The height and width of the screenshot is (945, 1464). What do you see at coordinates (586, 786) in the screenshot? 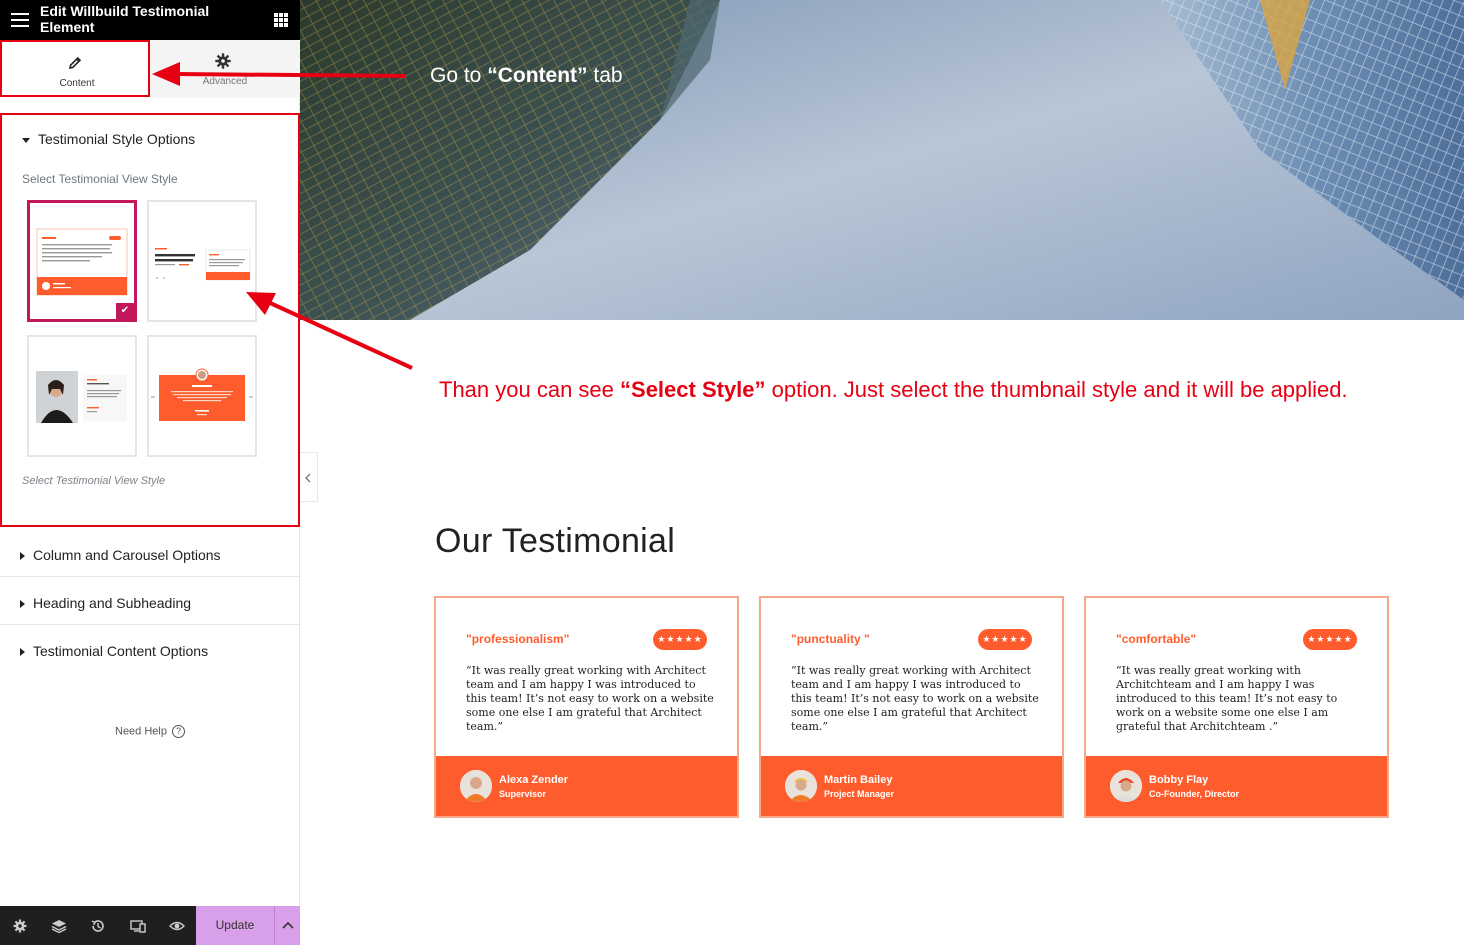
I see `testimonial-footer: Alexa Zender Supervisor` at bounding box center [586, 786].